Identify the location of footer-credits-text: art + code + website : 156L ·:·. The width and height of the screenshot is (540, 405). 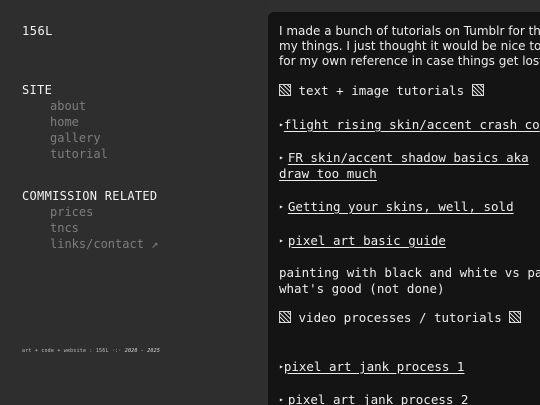
(73, 351).